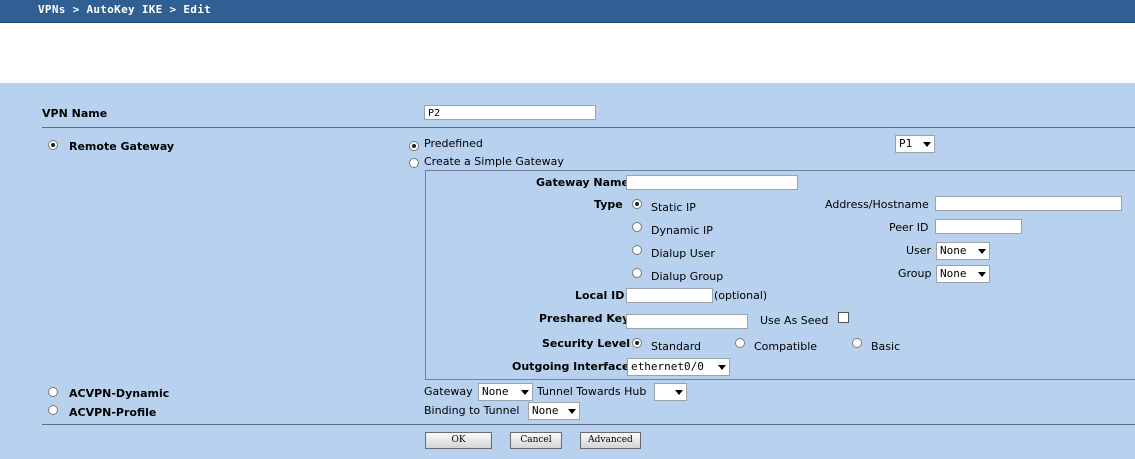 The height and width of the screenshot is (459, 1135). Describe the element at coordinates (588, 424) in the screenshot. I see `divider-bottom` at that location.